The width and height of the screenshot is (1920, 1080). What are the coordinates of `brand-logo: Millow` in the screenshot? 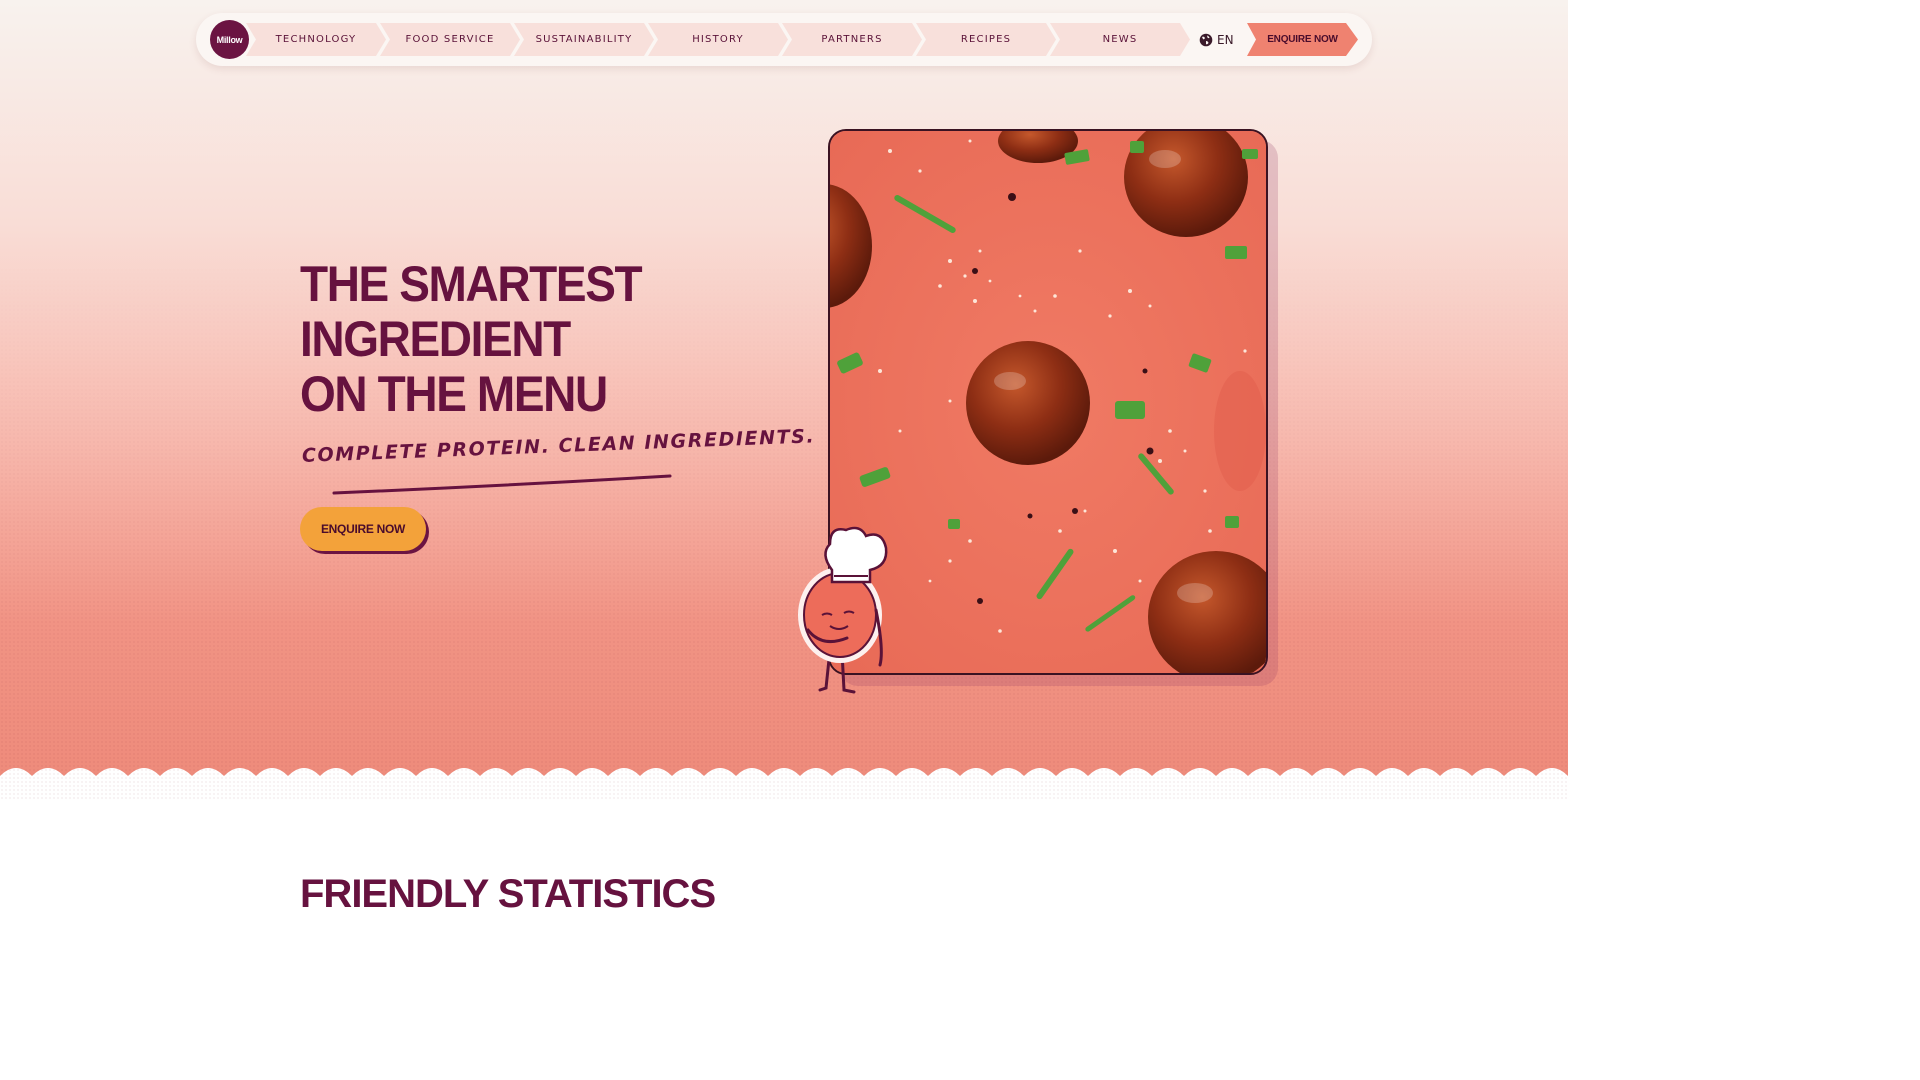 It's located at (229, 39).